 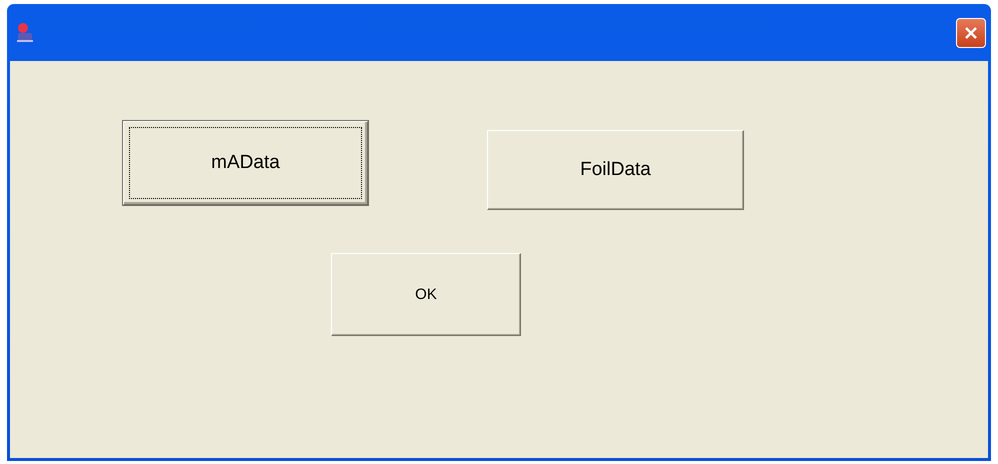 What do you see at coordinates (426, 294) in the screenshot?
I see `ok-button: OK` at bounding box center [426, 294].